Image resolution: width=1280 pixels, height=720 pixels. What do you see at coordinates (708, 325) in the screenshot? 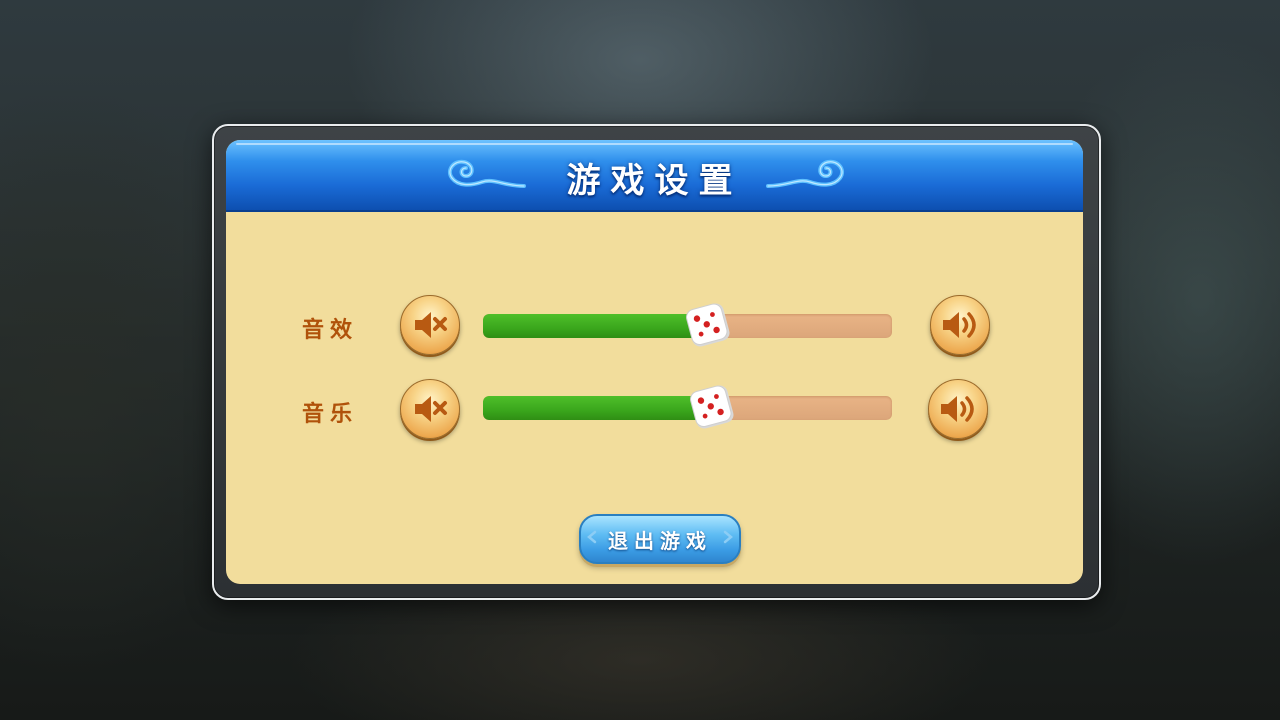
I see `sound-effects-slider-handle-dice-icon` at bounding box center [708, 325].